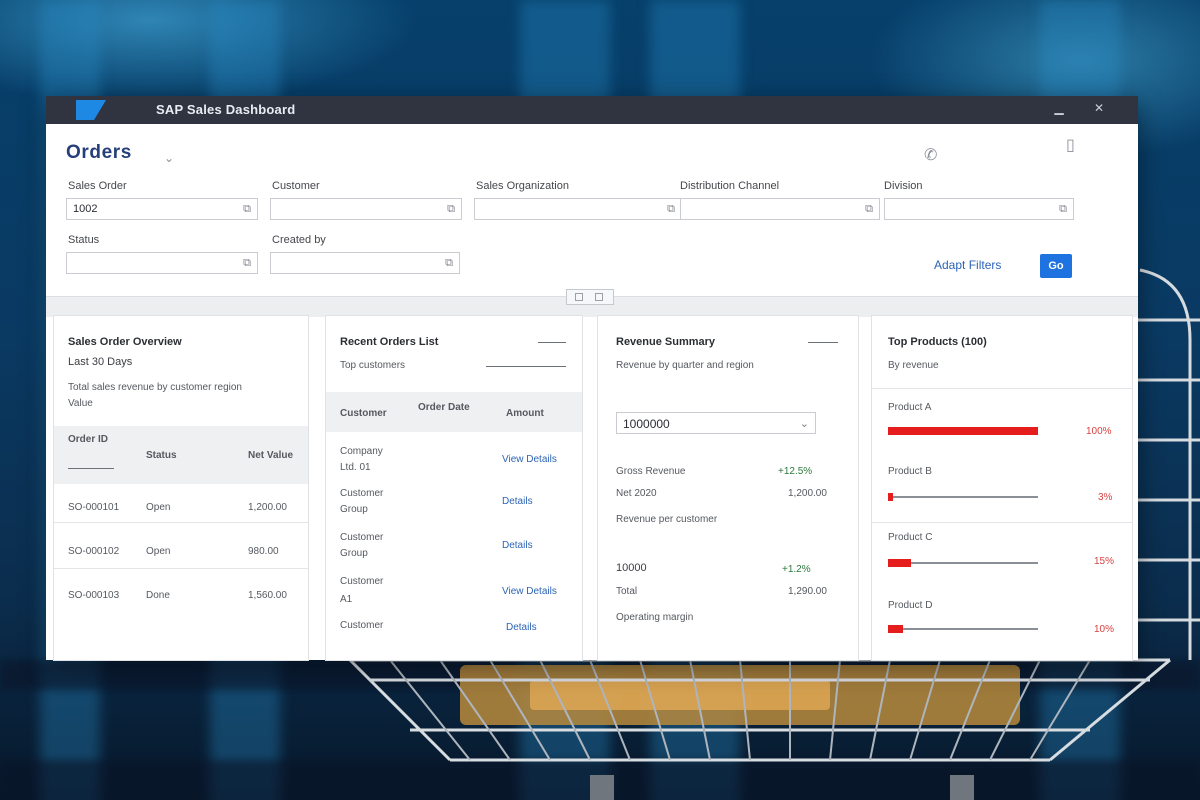 The width and height of the screenshot is (1200, 800). What do you see at coordinates (271, 455) in the screenshot?
I see `column-header-net-value: Net Value` at bounding box center [271, 455].